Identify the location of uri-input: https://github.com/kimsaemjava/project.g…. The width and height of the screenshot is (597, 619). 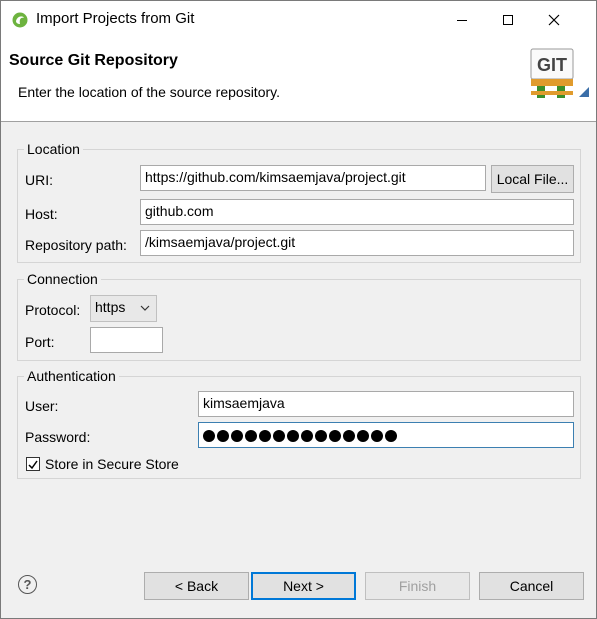
(313, 178).